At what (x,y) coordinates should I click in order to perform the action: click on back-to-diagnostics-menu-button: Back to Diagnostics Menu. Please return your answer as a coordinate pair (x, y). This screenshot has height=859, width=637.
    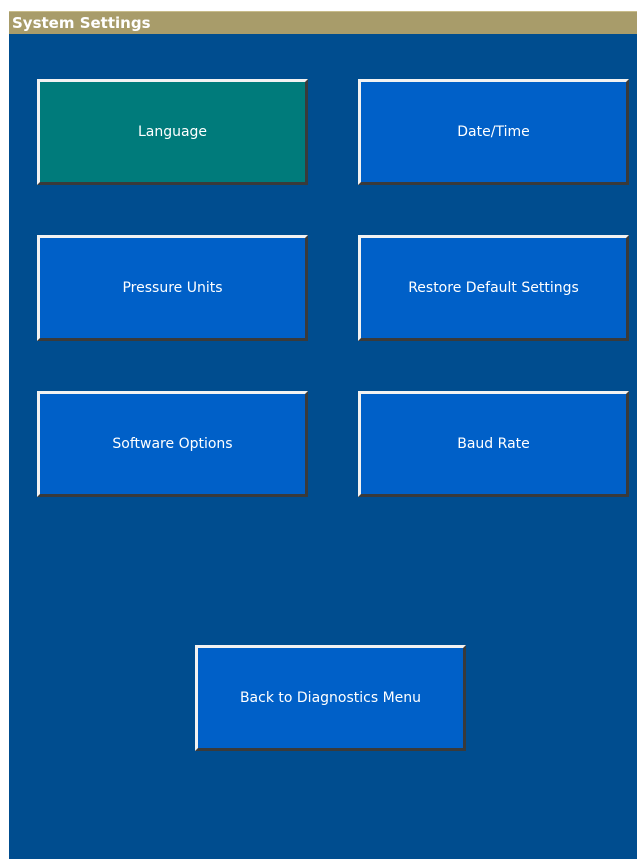
    Looking at the image, I should click on (330, 698).